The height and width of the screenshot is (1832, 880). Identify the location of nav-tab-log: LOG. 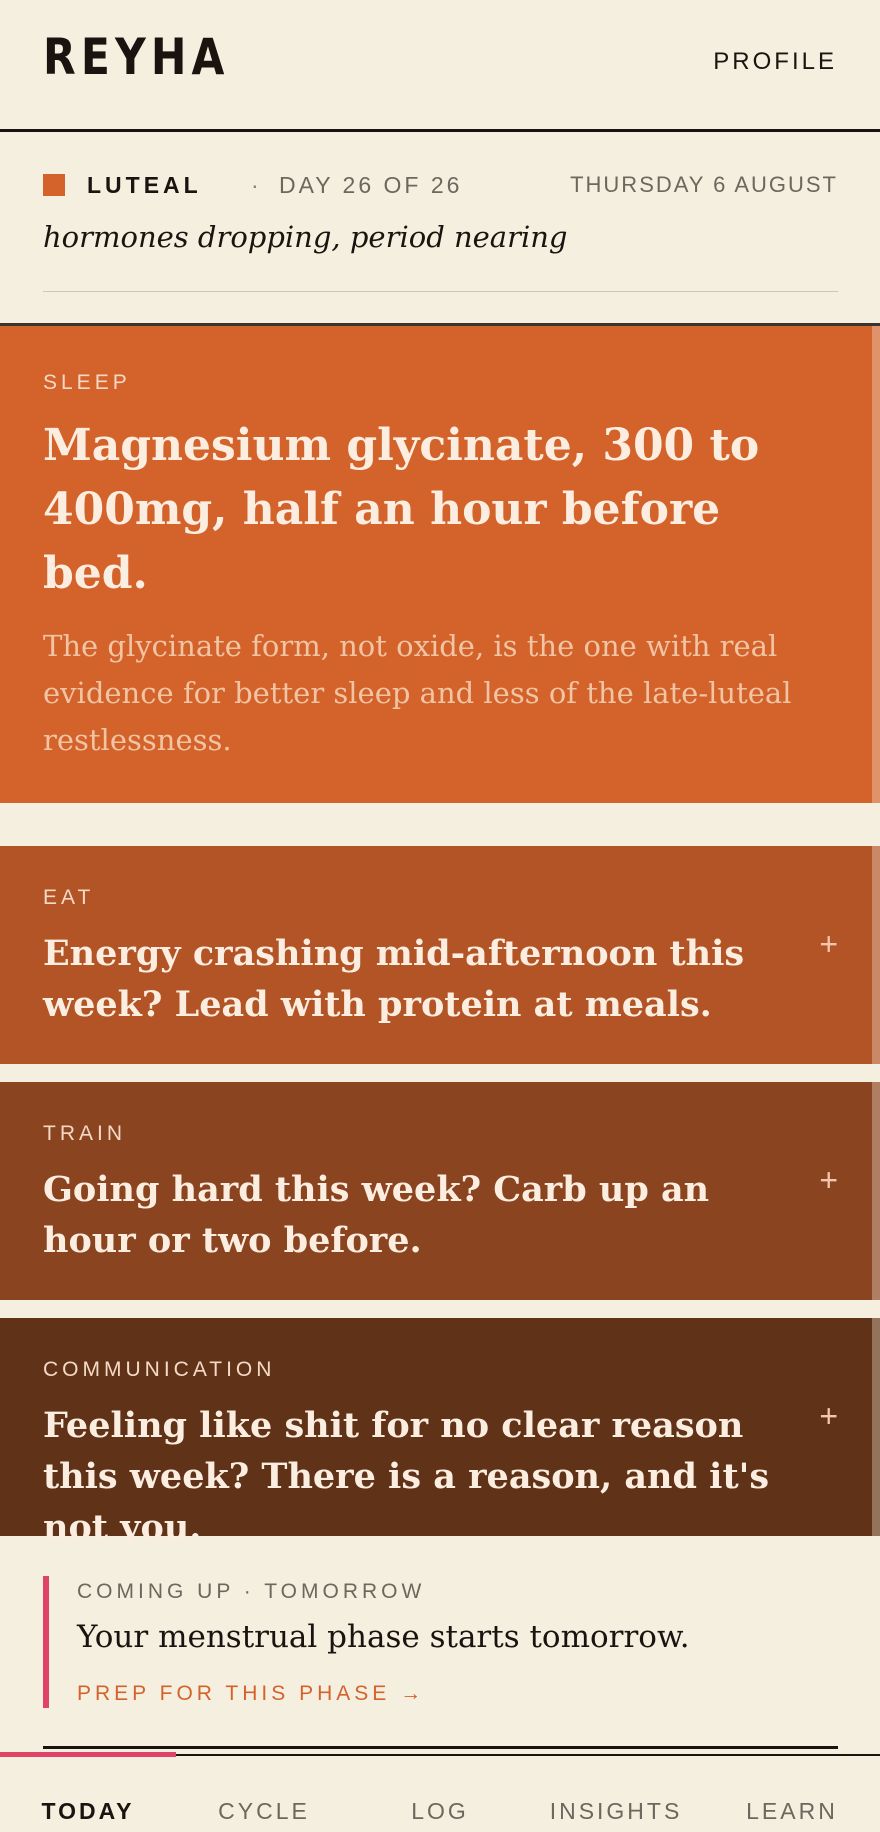
(440, 1811).